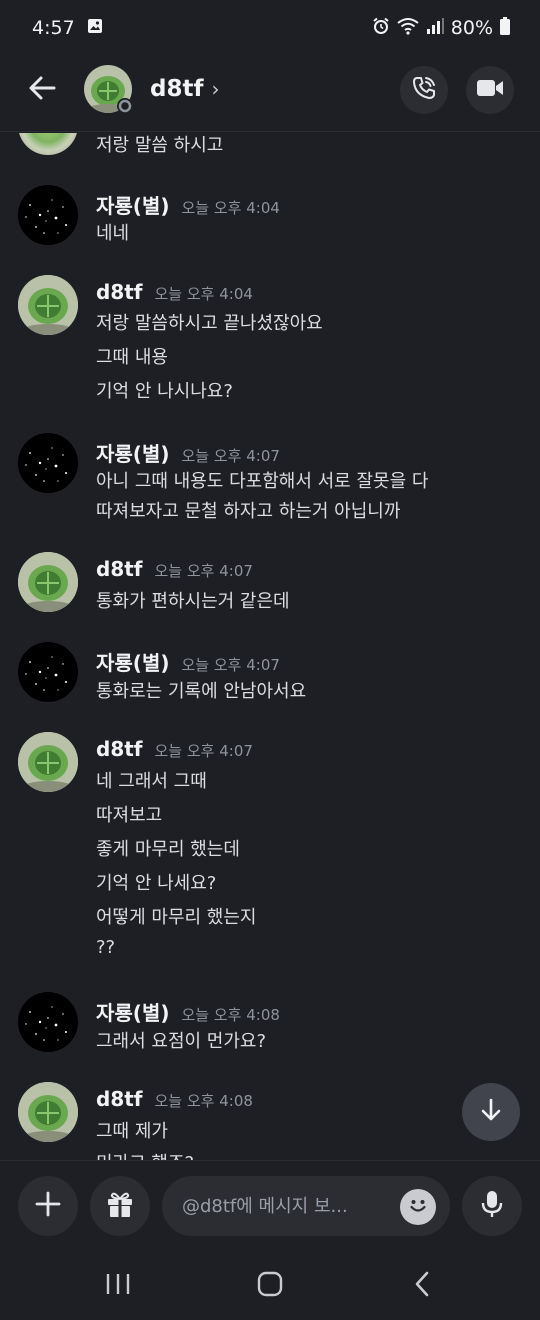 This screenshot has height=1320, width=540. I want to click on voice-message-button, so click(492, 1206).